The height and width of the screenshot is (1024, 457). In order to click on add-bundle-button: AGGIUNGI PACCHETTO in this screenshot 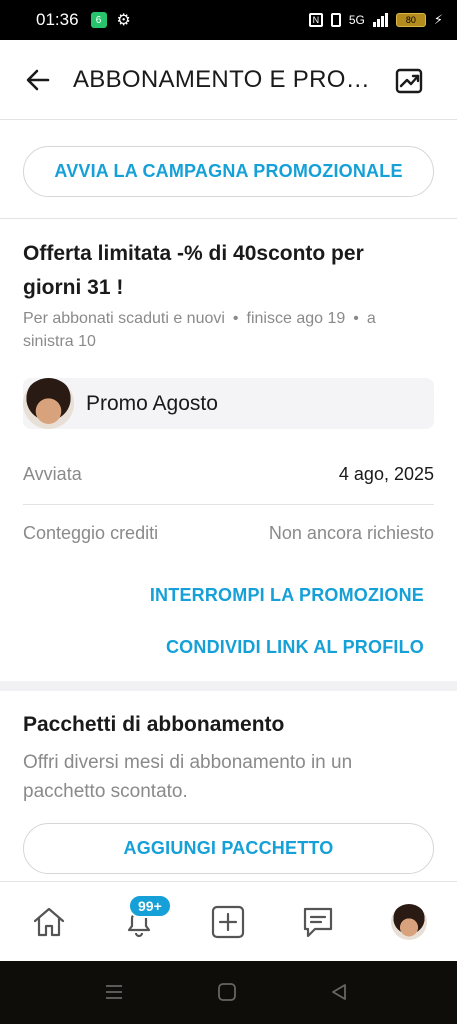, I will do `click(228, 848)`.